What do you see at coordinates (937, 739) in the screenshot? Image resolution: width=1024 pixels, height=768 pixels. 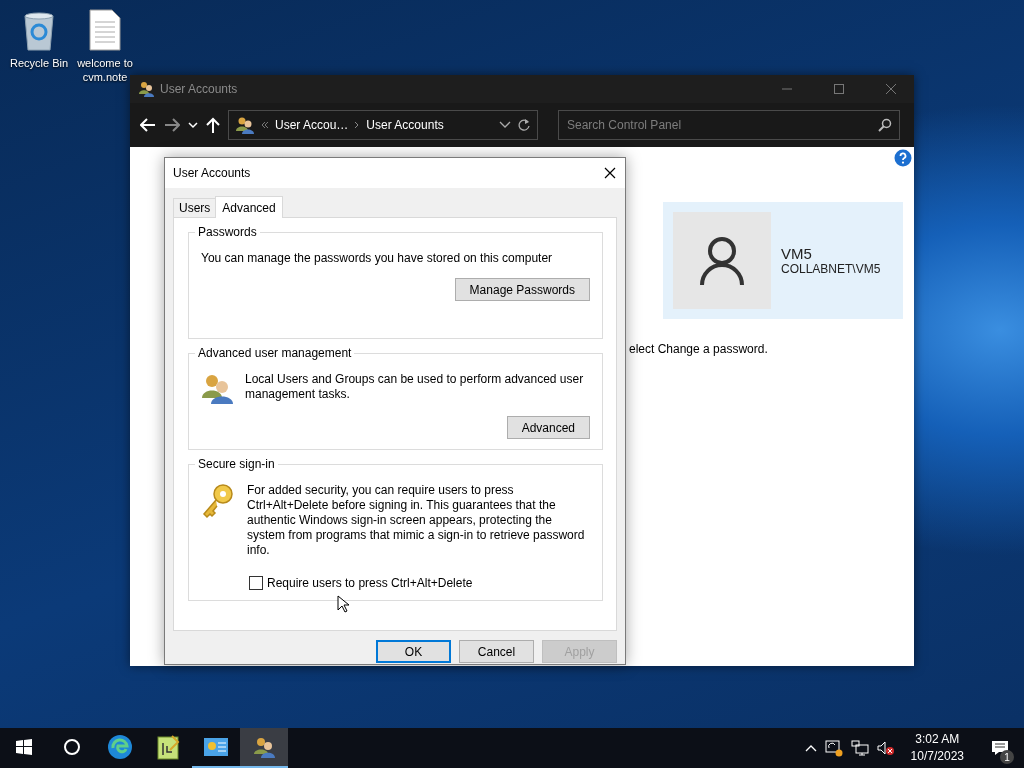 I see `clock-time: 3:02 AM` at bounding box center [937, 739].